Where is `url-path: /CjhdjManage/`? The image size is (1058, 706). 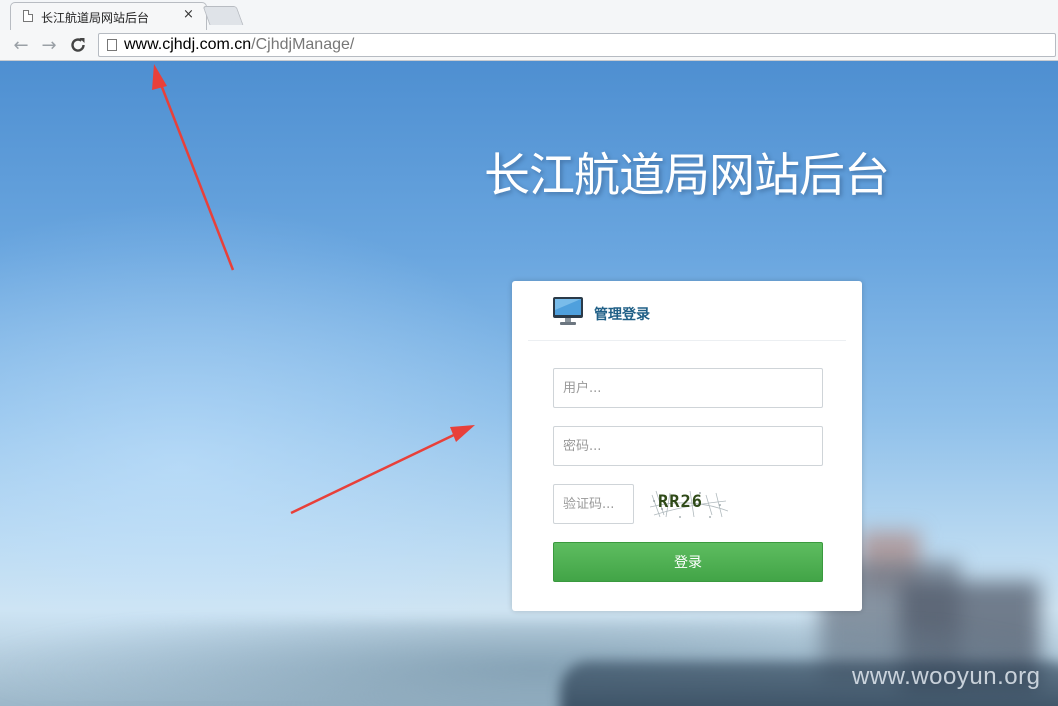 url-path: /CjhdjManage/ is located at coordinates (303, 44).